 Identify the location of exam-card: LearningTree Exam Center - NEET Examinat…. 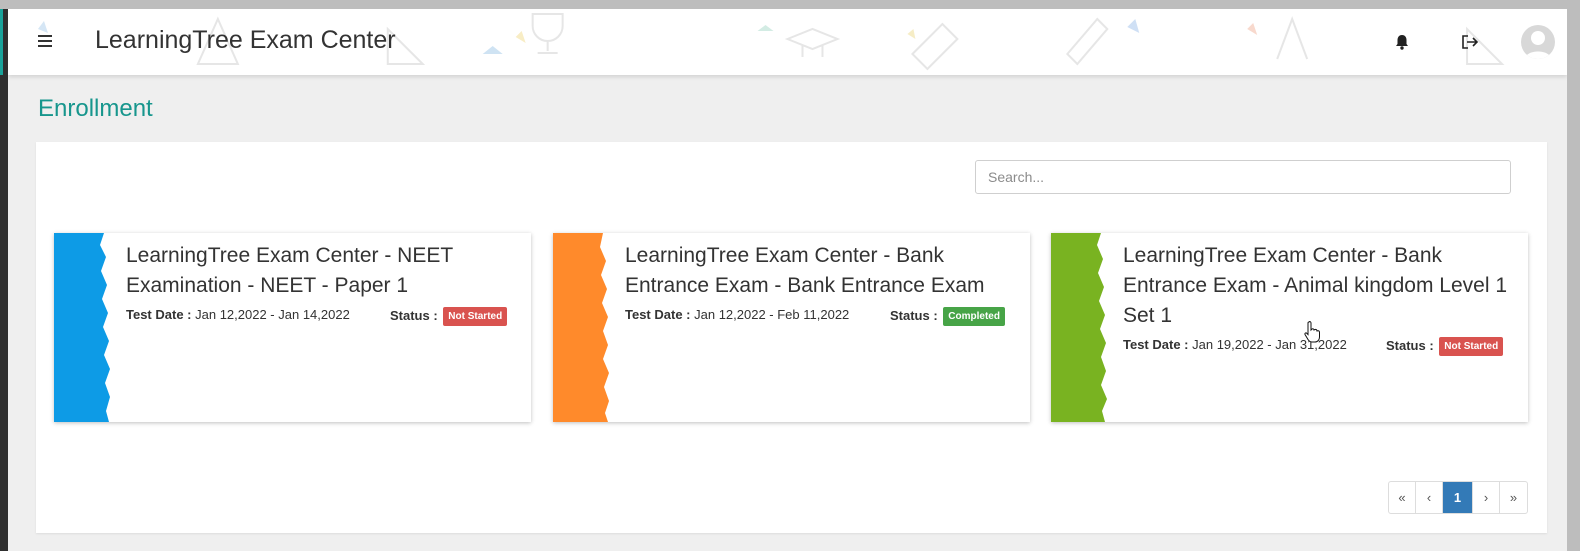
(292, 327).